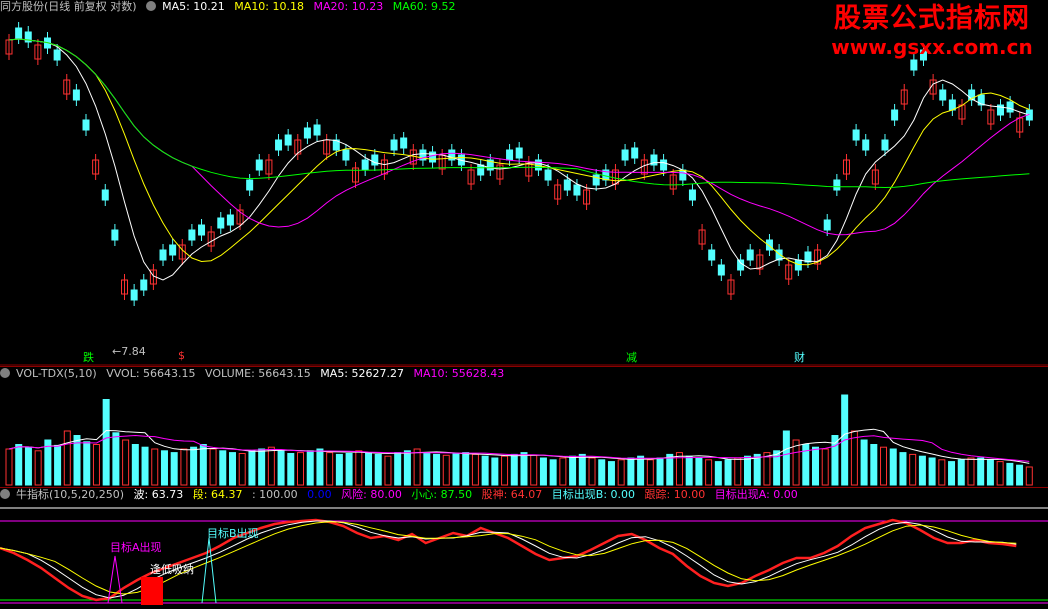 The image size is (1048, 609). I want to click on vol-ma10-readout: MA10: 55628.43, so click(459, 373).